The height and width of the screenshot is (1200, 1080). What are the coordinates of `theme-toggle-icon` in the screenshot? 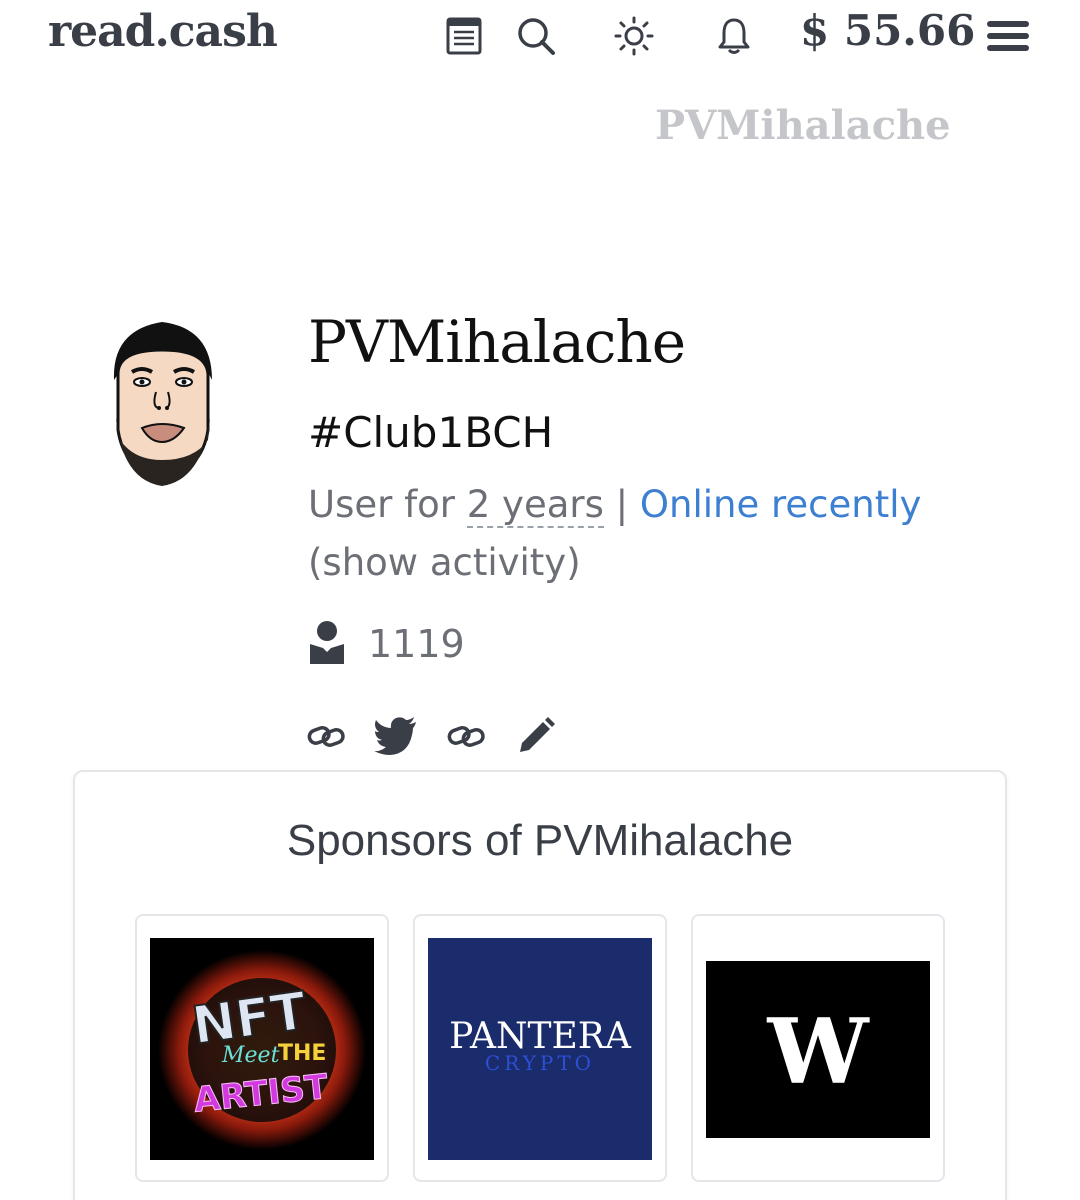 It's located at (634, 36).